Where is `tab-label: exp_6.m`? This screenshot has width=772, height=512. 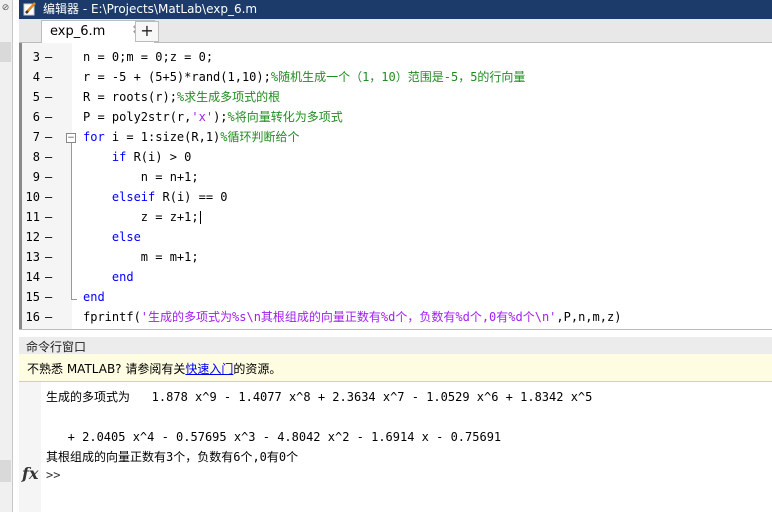
tab-label: exp_6.m is located at coordinates (78, 31).